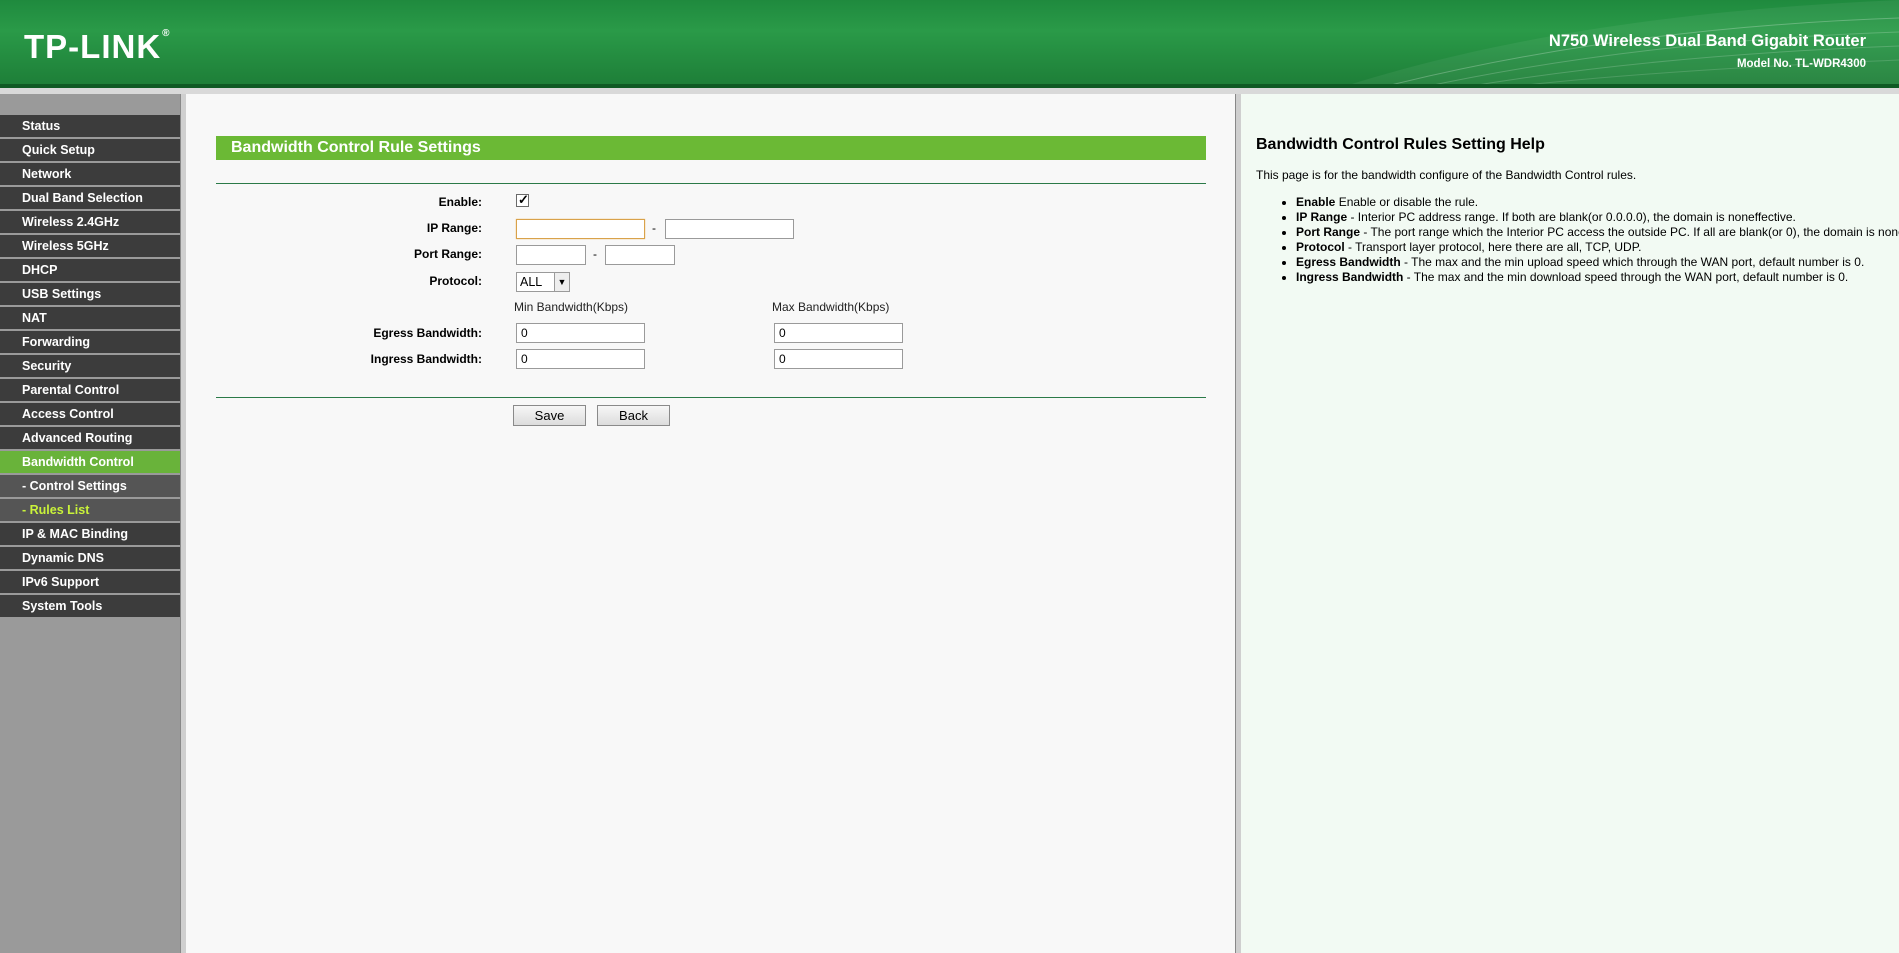  Describe the element at coordinates (90, 582) in the screenshot. I see `sidebar-item-ipv6-support: IPv6 Support` at that location.